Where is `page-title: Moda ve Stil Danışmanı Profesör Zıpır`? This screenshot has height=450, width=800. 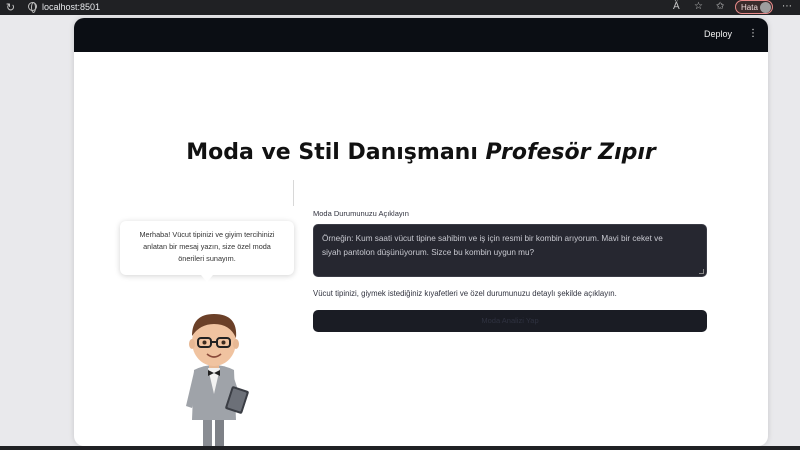
page-title: Moda ve Stil Danışmanı Profesör Zıpır is located at coordinates (421, 152).